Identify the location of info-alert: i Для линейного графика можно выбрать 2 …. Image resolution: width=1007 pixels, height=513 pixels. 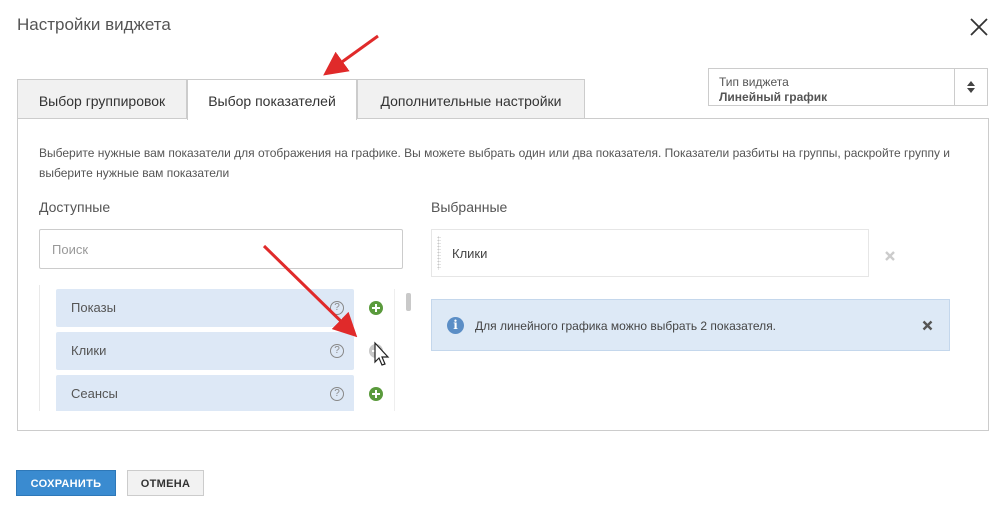
(690, 325).